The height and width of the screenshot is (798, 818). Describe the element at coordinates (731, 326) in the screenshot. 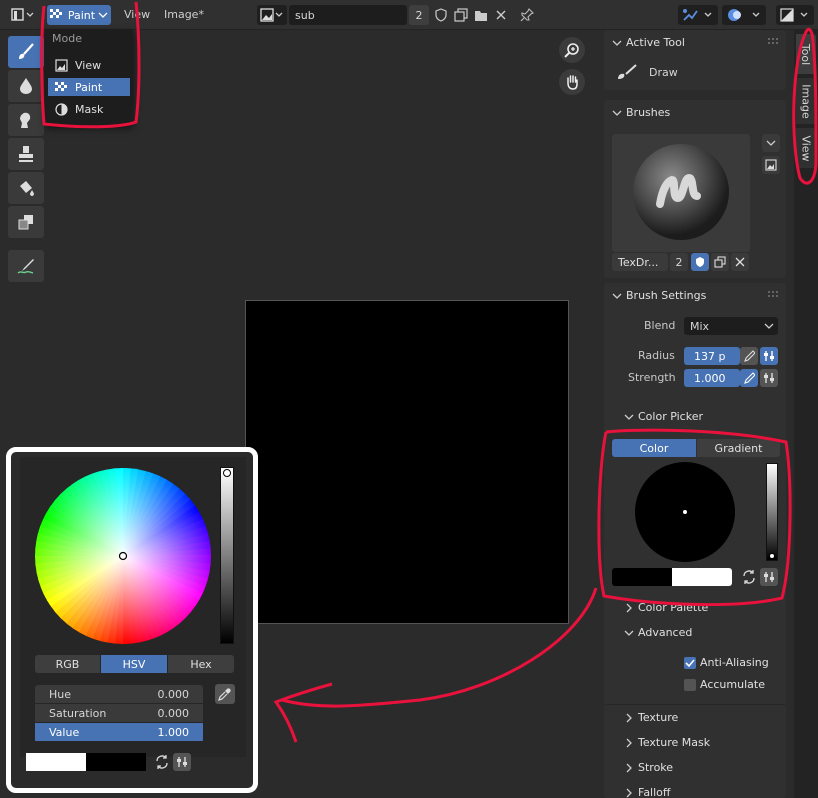

I see `blend-dropdown: Mix` at that location.